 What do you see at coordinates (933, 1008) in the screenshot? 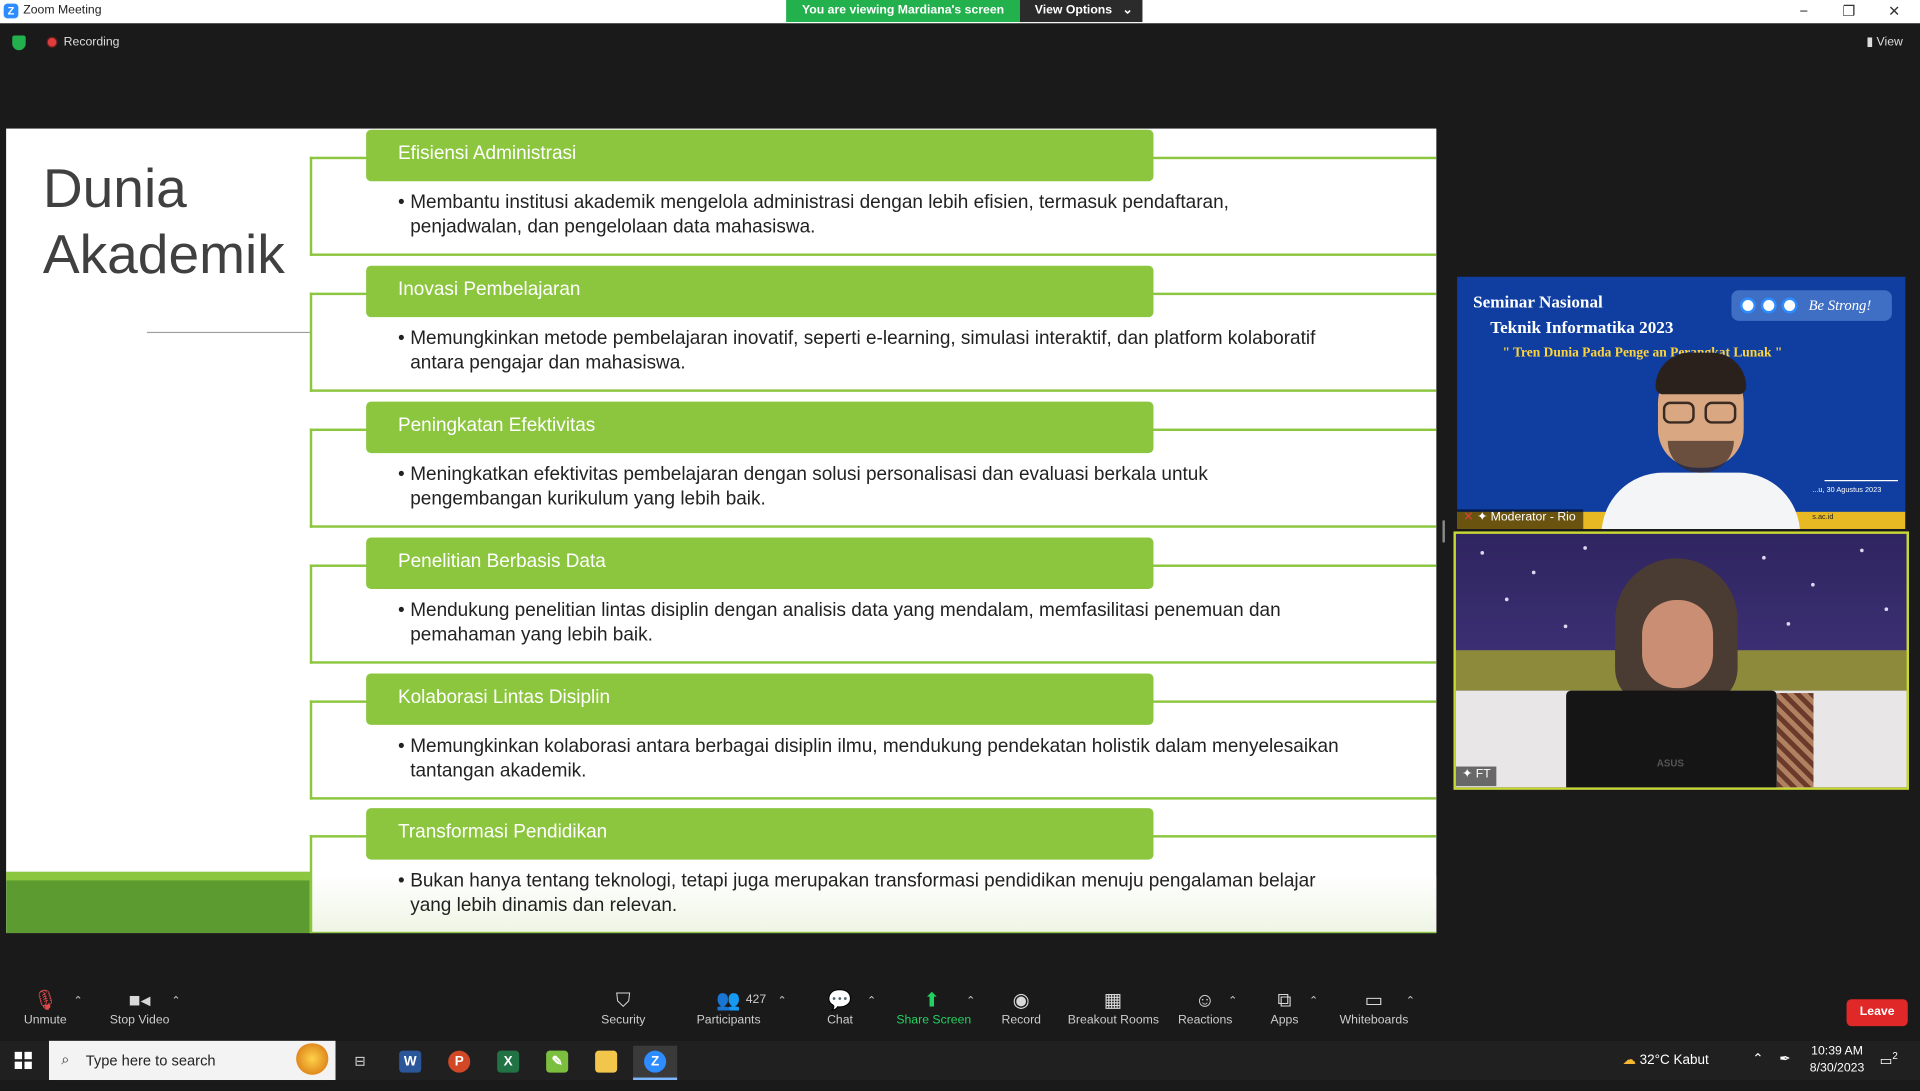
I see `share-screen-button: ⬆ Share Screen` at bounding box center [933, 1008].